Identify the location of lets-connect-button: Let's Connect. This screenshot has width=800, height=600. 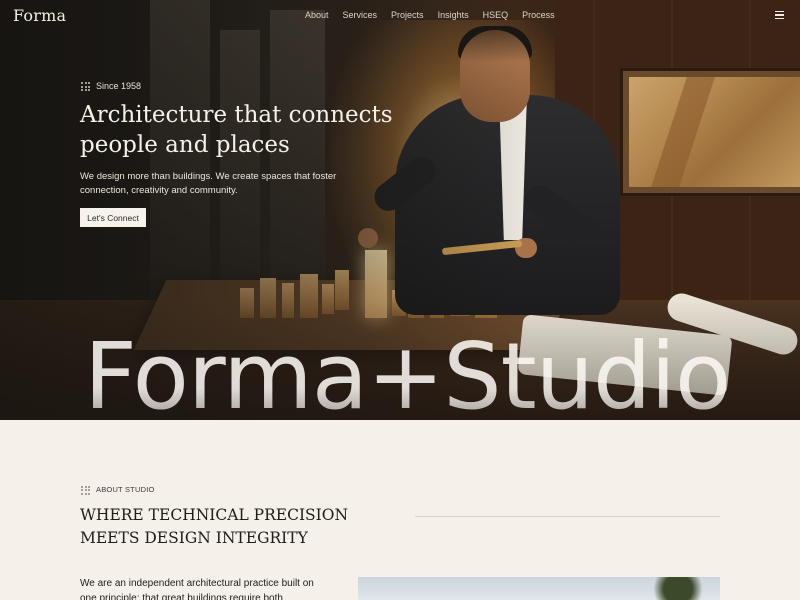
(113, 217).